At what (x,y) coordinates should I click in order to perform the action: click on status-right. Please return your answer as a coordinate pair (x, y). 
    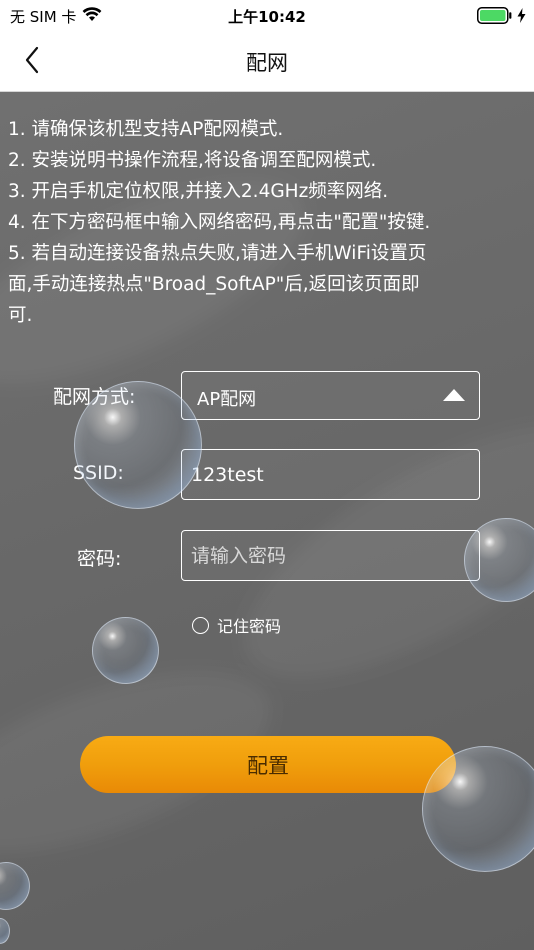
    Looking at the image, I should click on (501, 17).